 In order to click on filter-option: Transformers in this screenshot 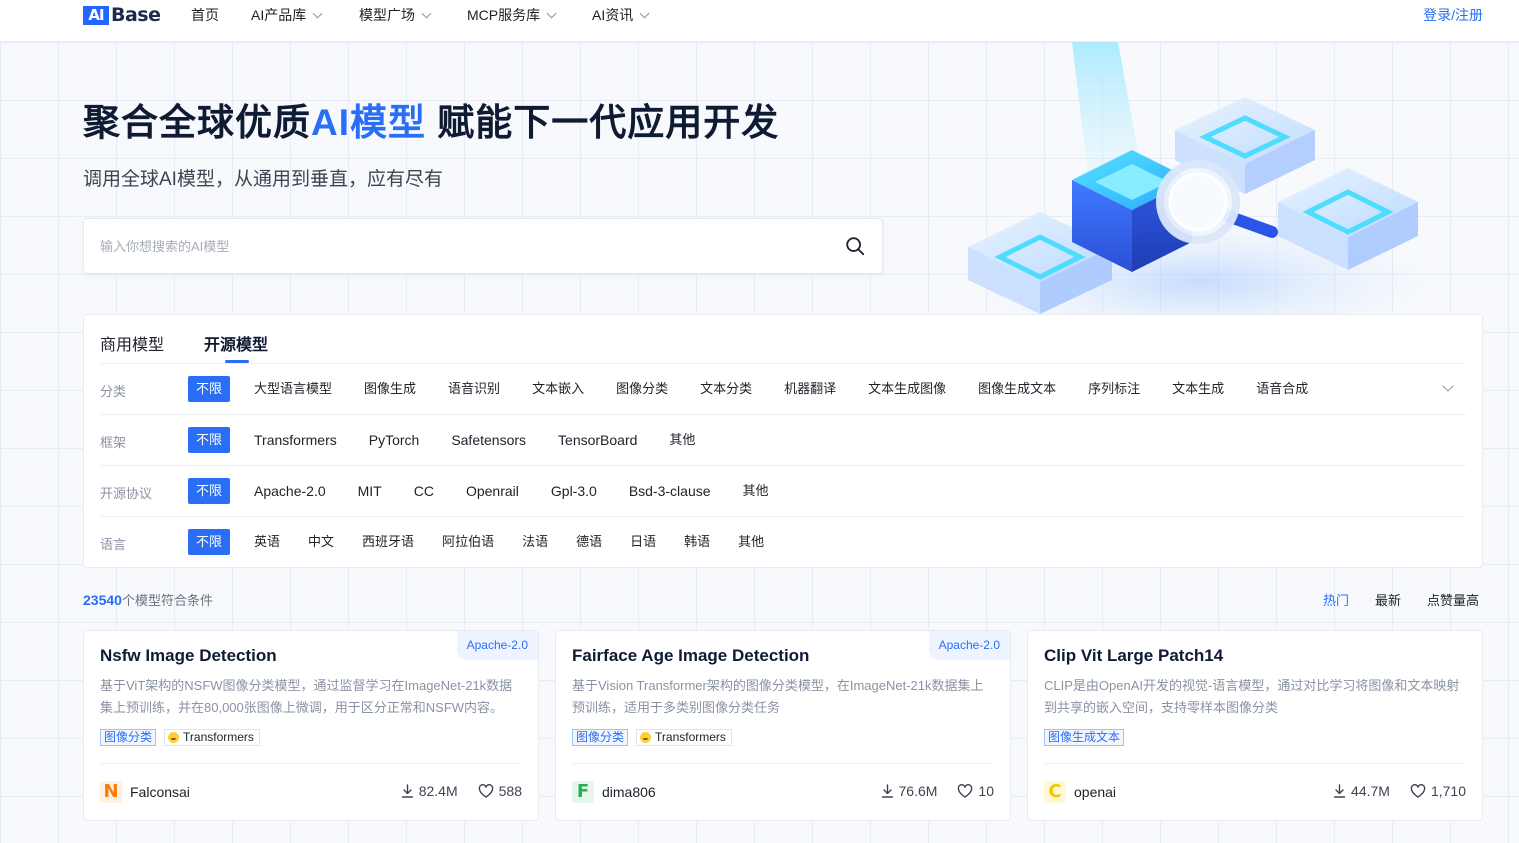, I will do `click(295, 440)`.